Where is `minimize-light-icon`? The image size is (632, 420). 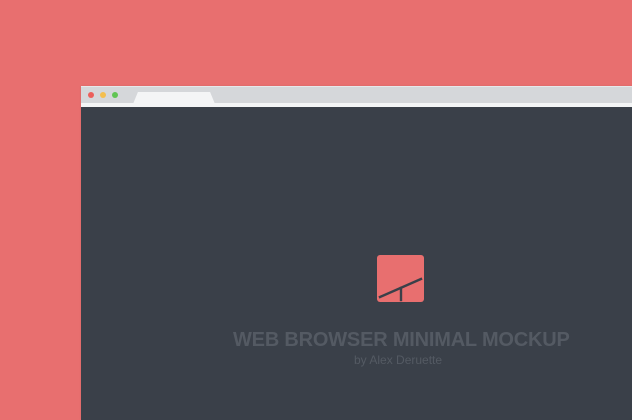 minimize-light-icon is located at coordinates (103, 95).